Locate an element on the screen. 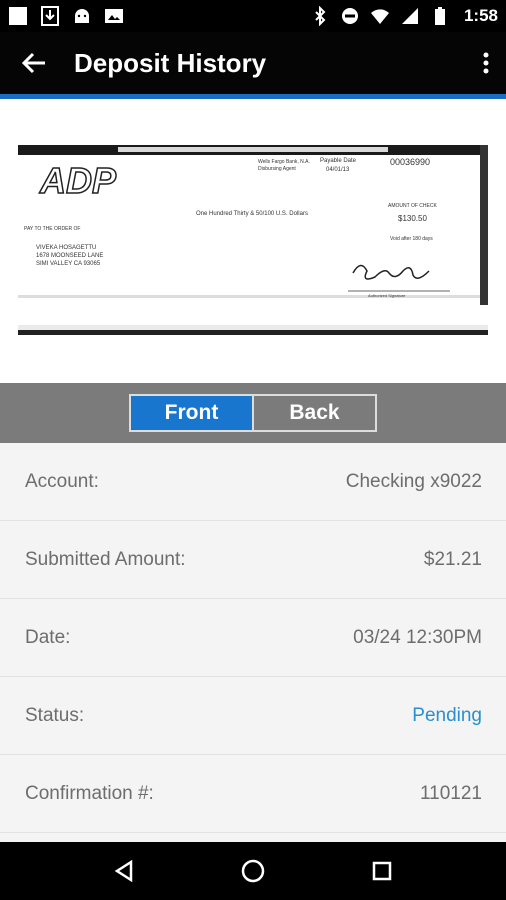 Image resolution: width=506 pixels, height=900 pixels. detail-value: Checking x9022 is located at coordinates (413, 481).